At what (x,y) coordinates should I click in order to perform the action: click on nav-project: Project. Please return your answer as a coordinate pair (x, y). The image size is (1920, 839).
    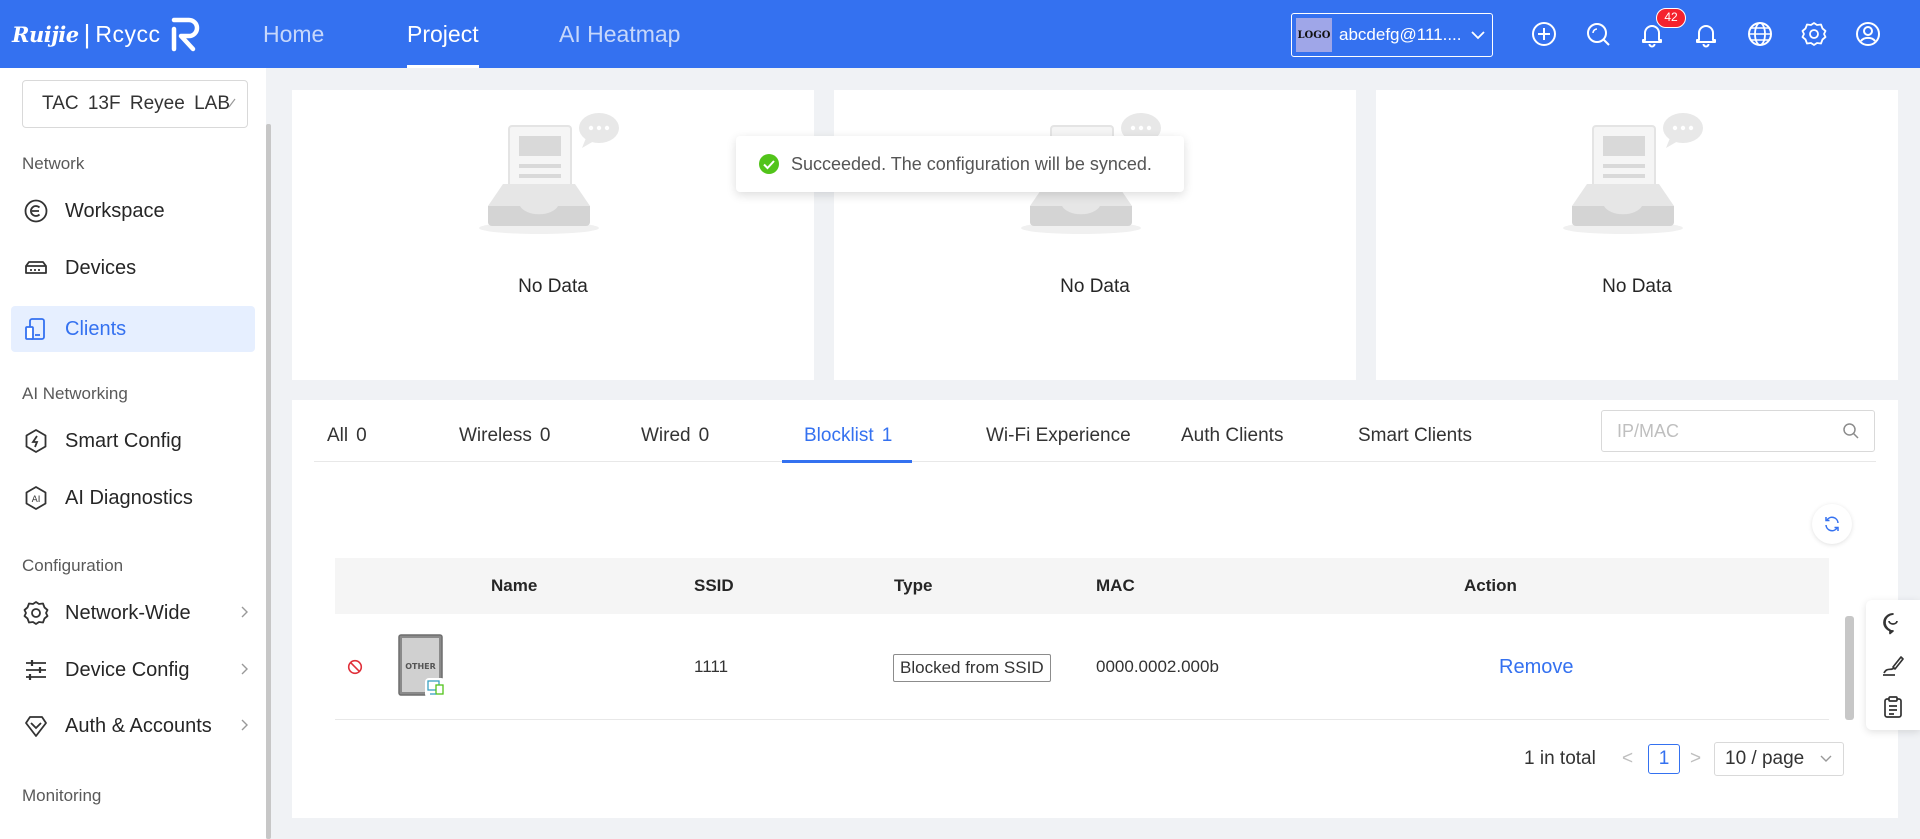
    Looking at the image, I should click on (443, 34).